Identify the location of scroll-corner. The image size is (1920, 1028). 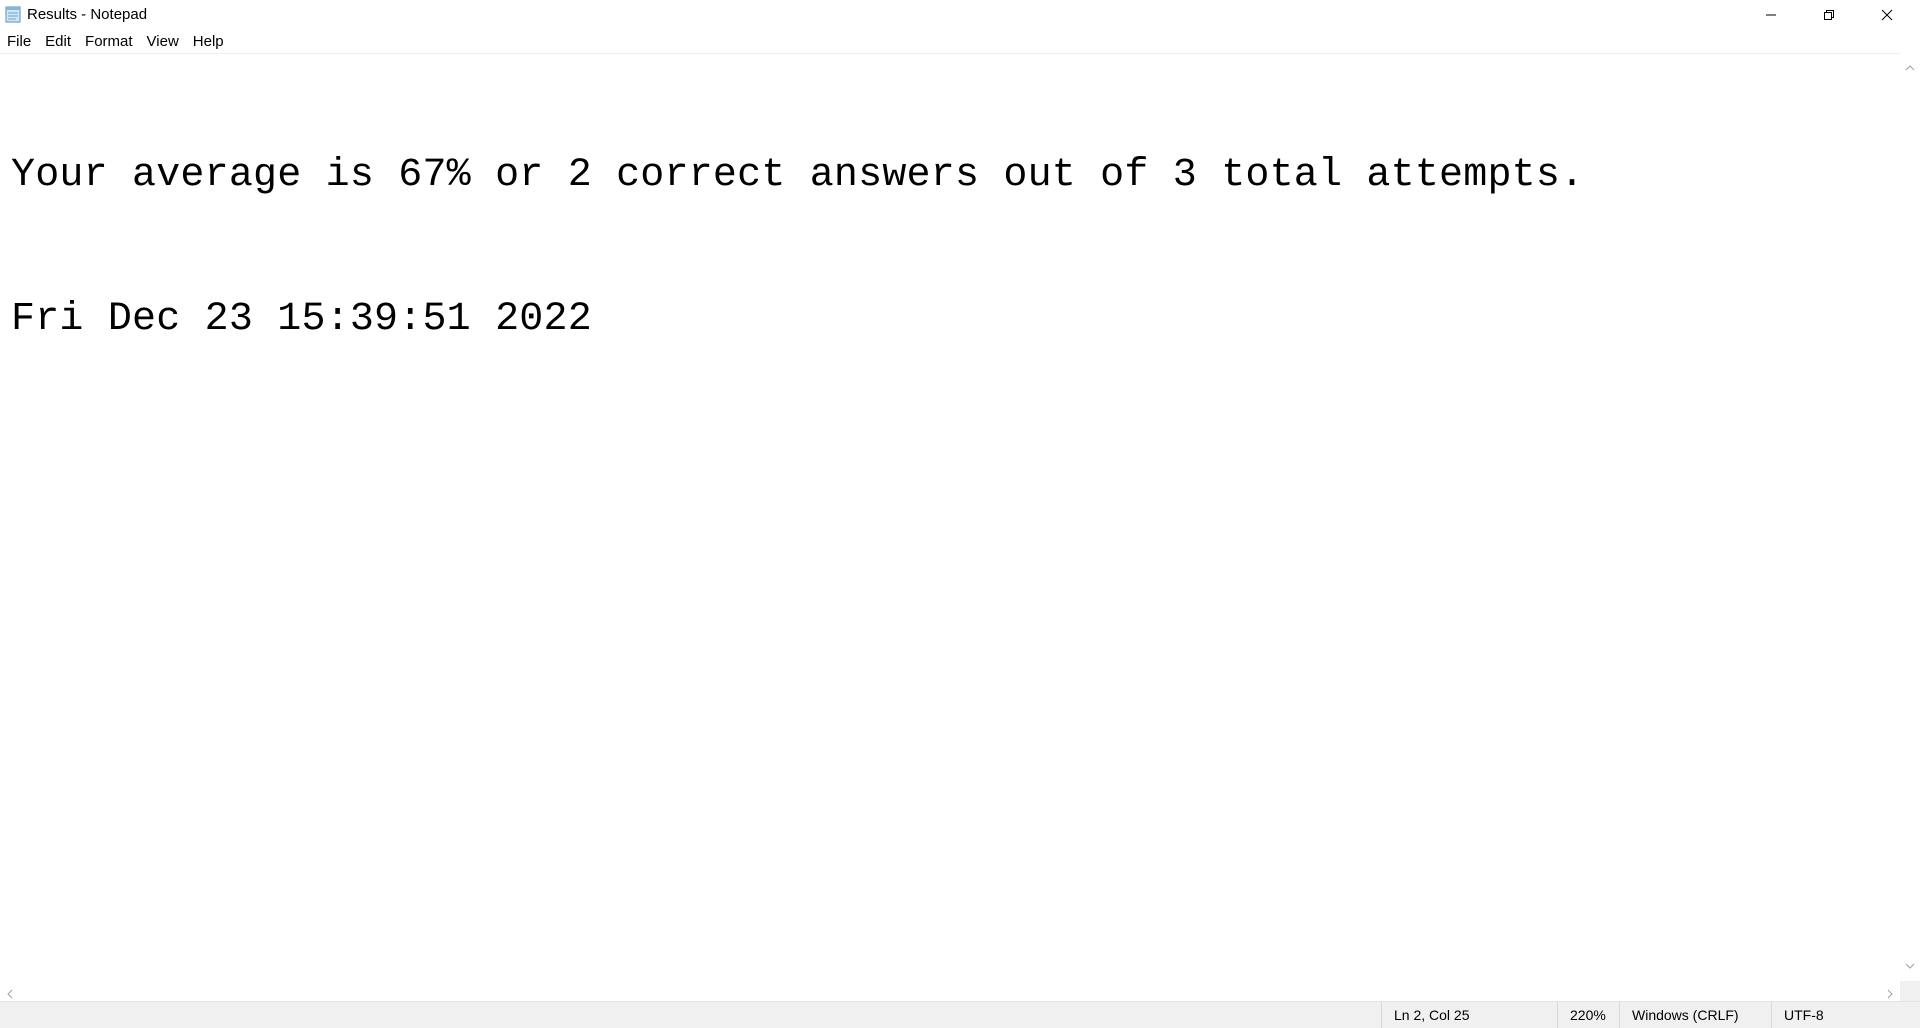
(1910, 991).